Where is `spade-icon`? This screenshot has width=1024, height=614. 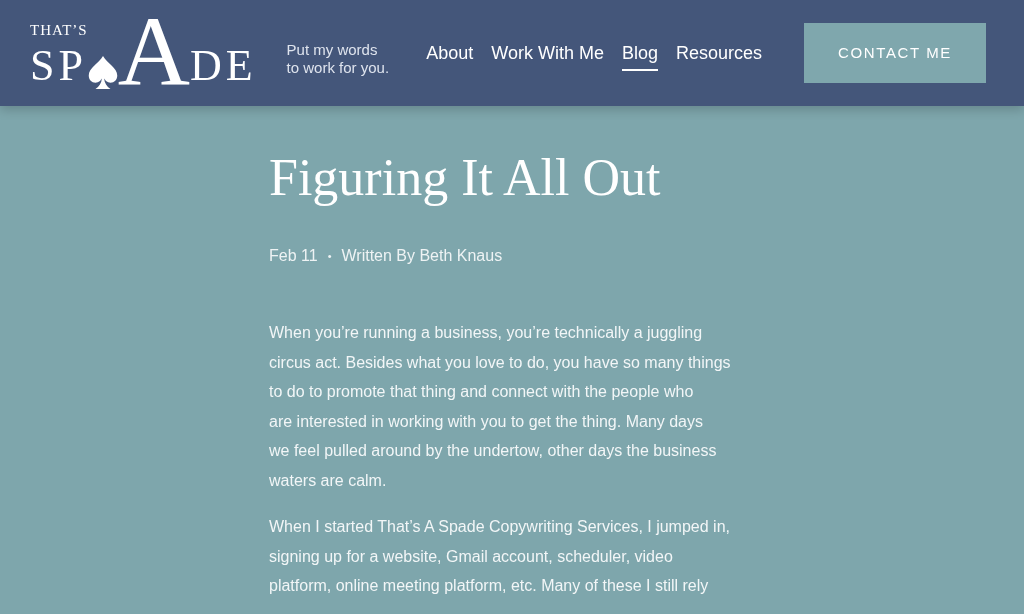 spade-icon is located at coordinates (102, 72).